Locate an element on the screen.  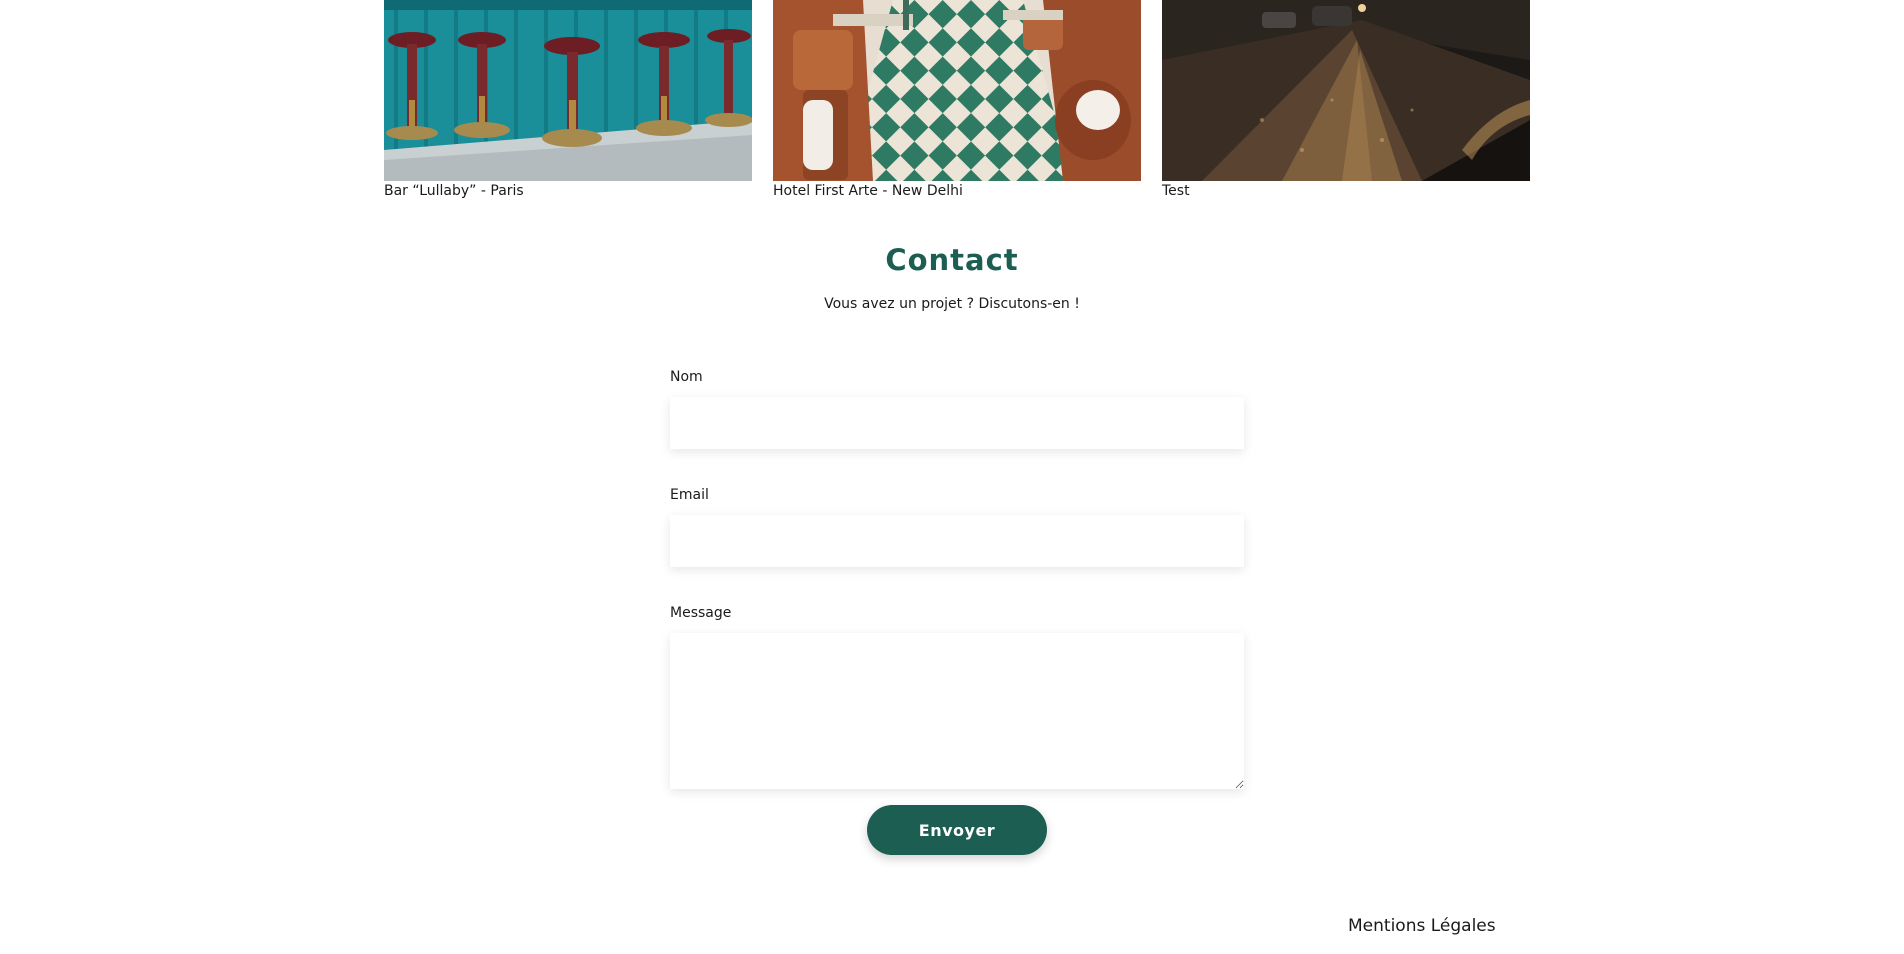
project-image-hotel-first-arte is located at coordinates (957, 90).